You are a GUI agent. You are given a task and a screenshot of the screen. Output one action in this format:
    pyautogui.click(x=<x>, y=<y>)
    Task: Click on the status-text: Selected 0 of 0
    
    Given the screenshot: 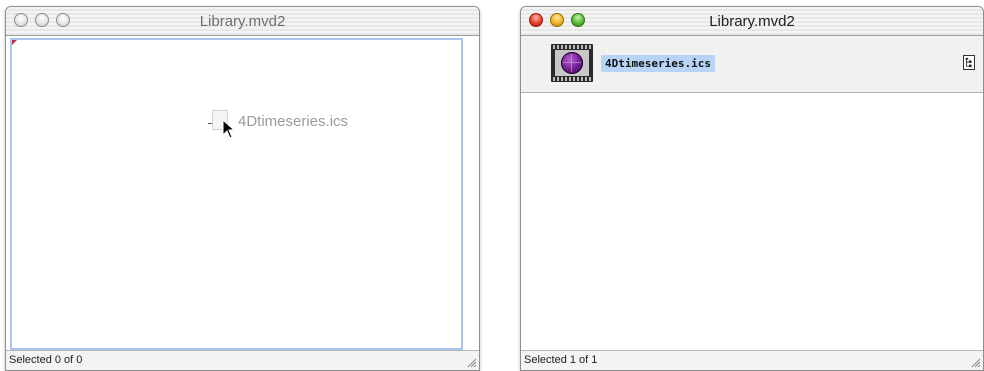 What is the action you would take?
    pyautogui.click(x=46, y=360)
    